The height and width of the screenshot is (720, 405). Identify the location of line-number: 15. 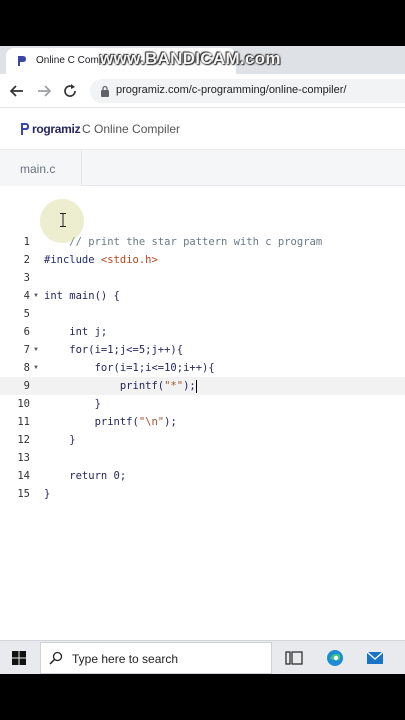
(23, 494).